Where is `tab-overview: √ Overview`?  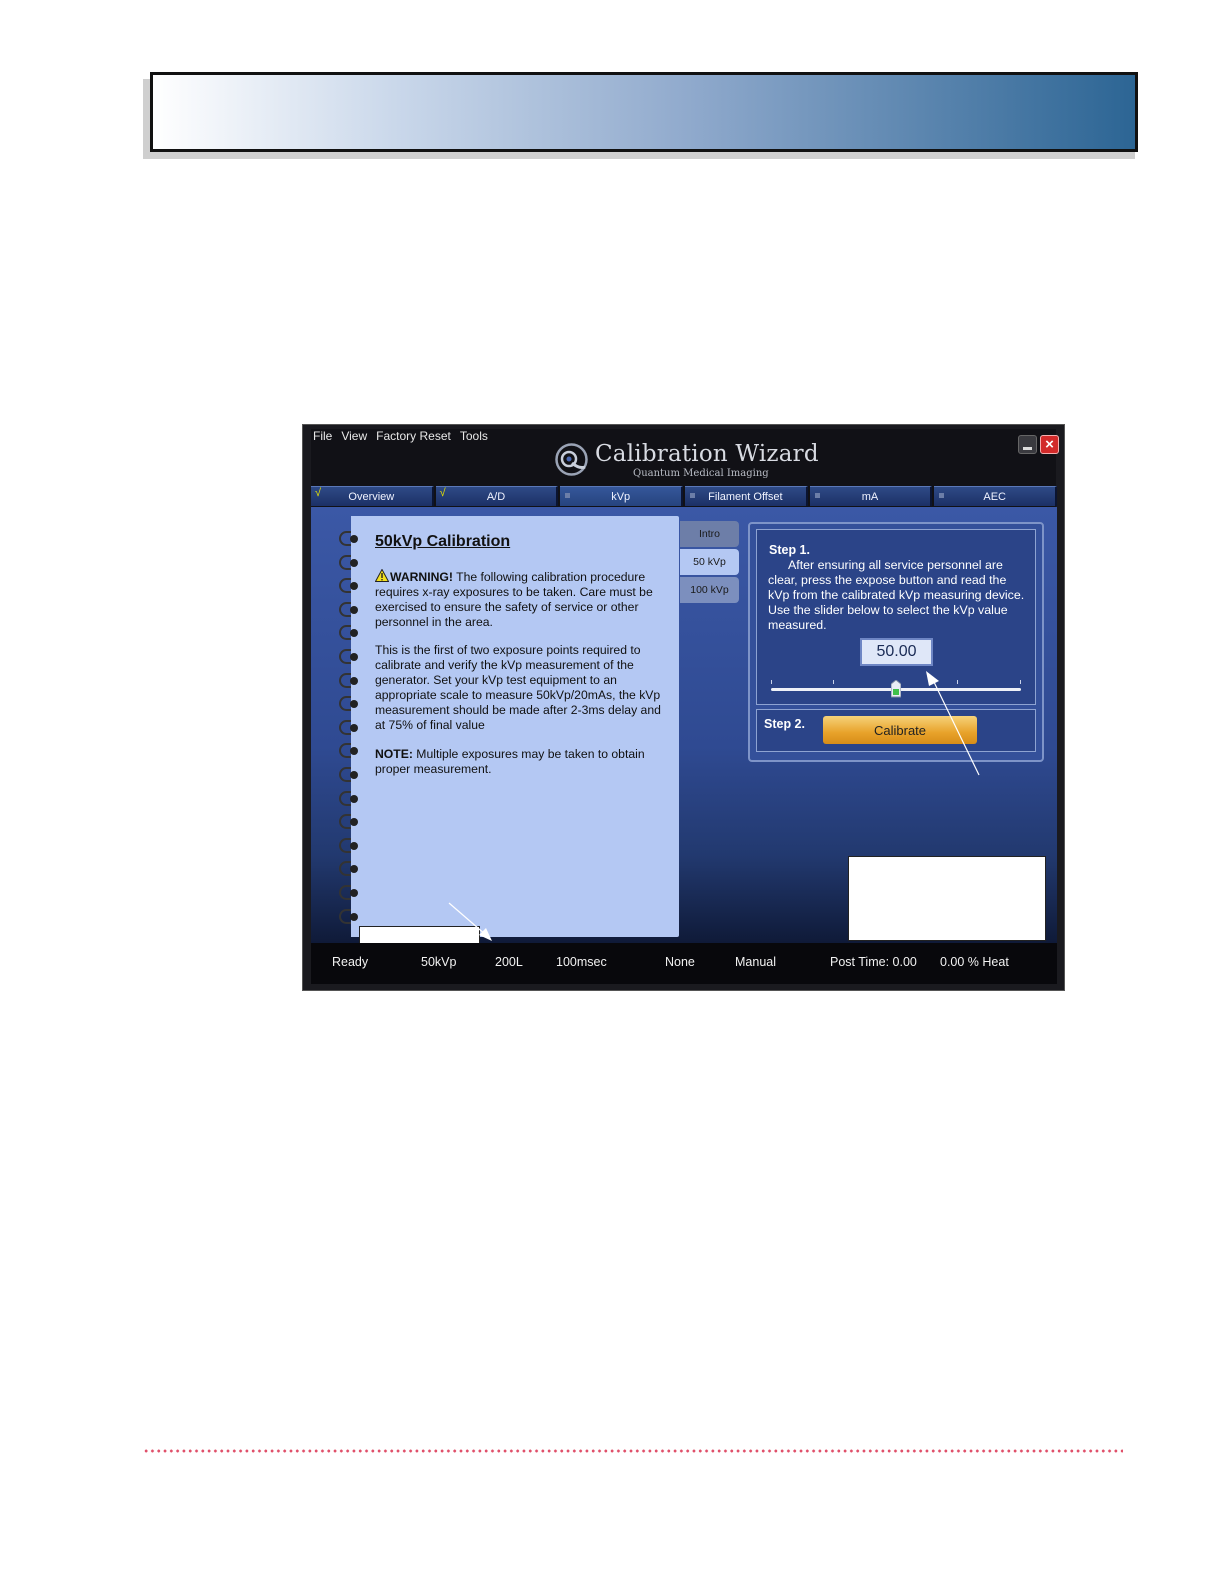
tab-overview: √ Overview is located at coordinates (372, 496).